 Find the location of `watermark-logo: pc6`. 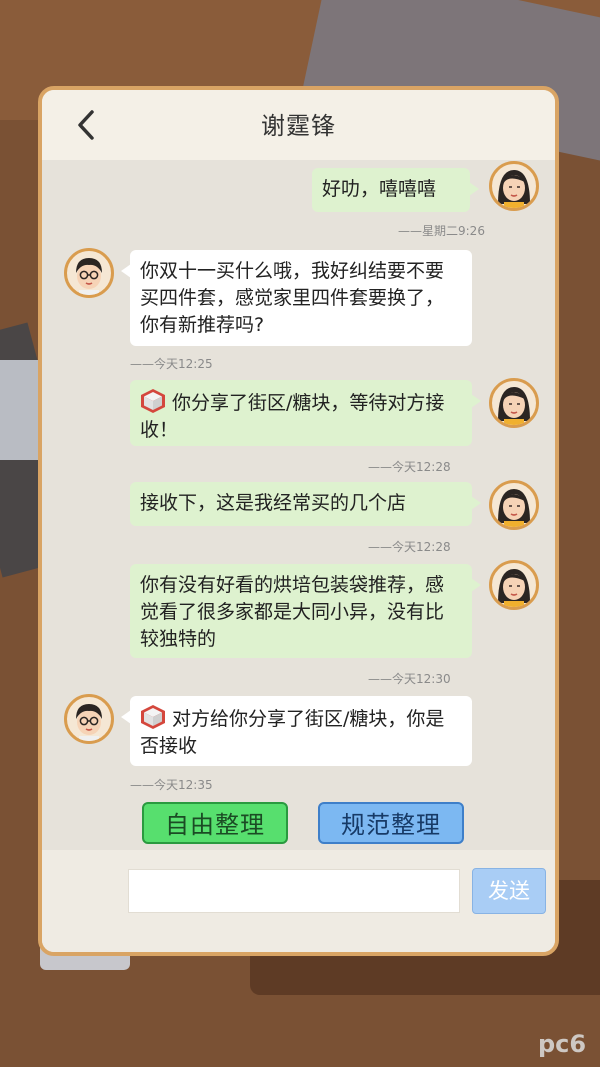

watermark-logo: pc6 is located at coordinates (562, 1044).